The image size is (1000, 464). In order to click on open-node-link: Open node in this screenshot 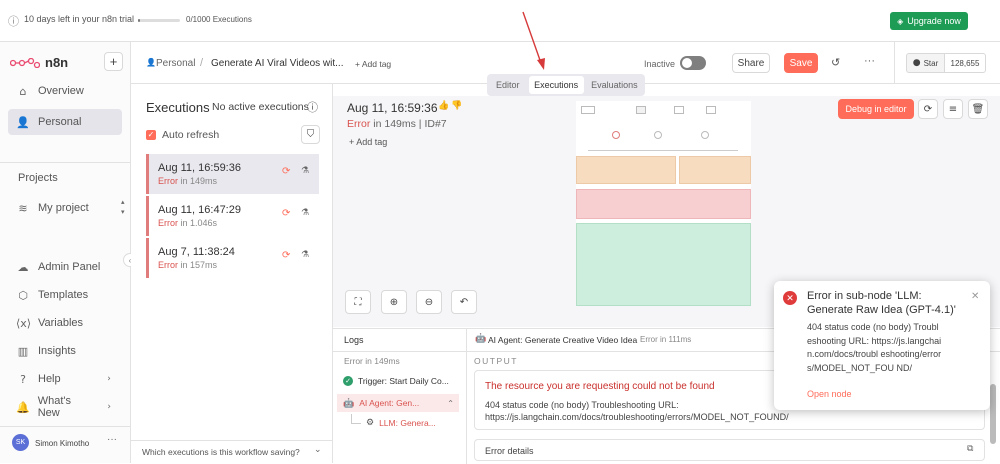, I will do `click(829, 394)`.